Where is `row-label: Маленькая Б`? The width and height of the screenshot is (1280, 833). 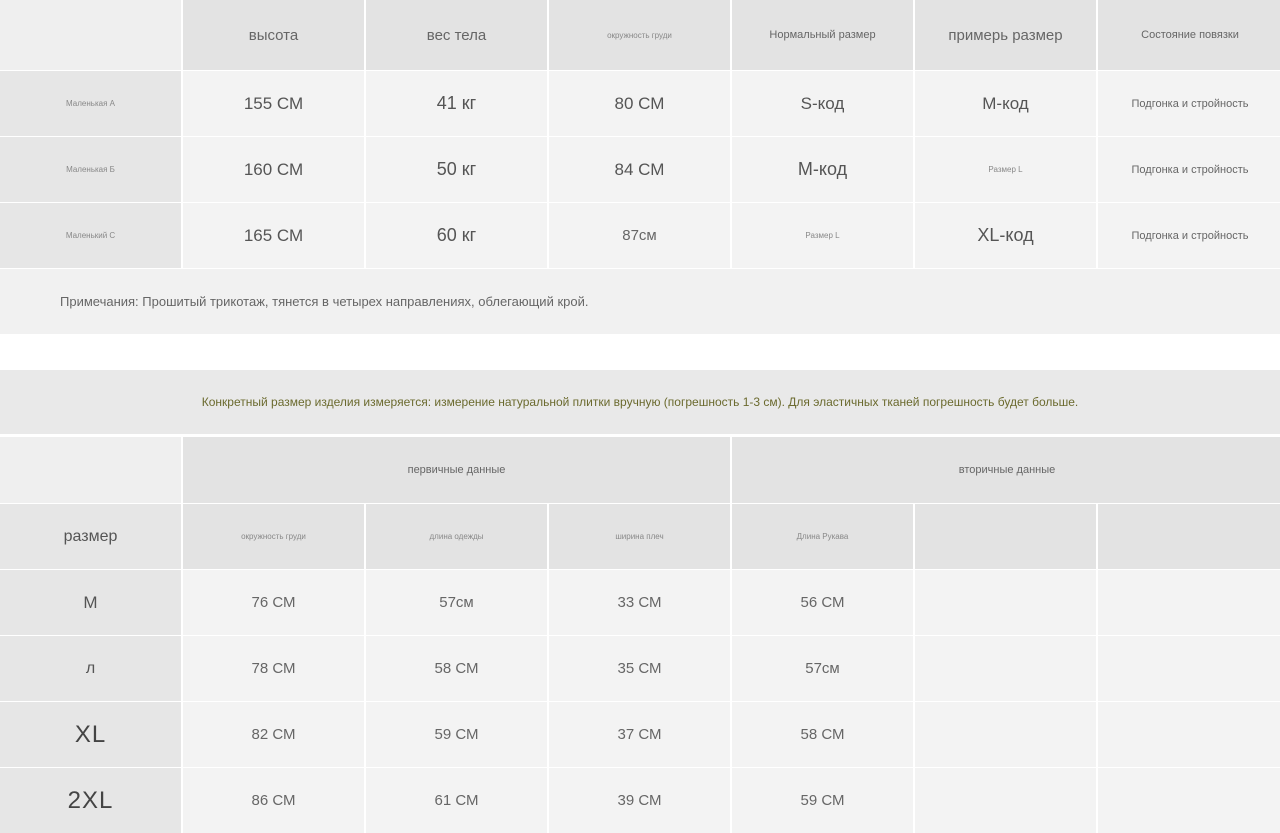
row-label: Маленькая Б is located at coordinates (90, 169).